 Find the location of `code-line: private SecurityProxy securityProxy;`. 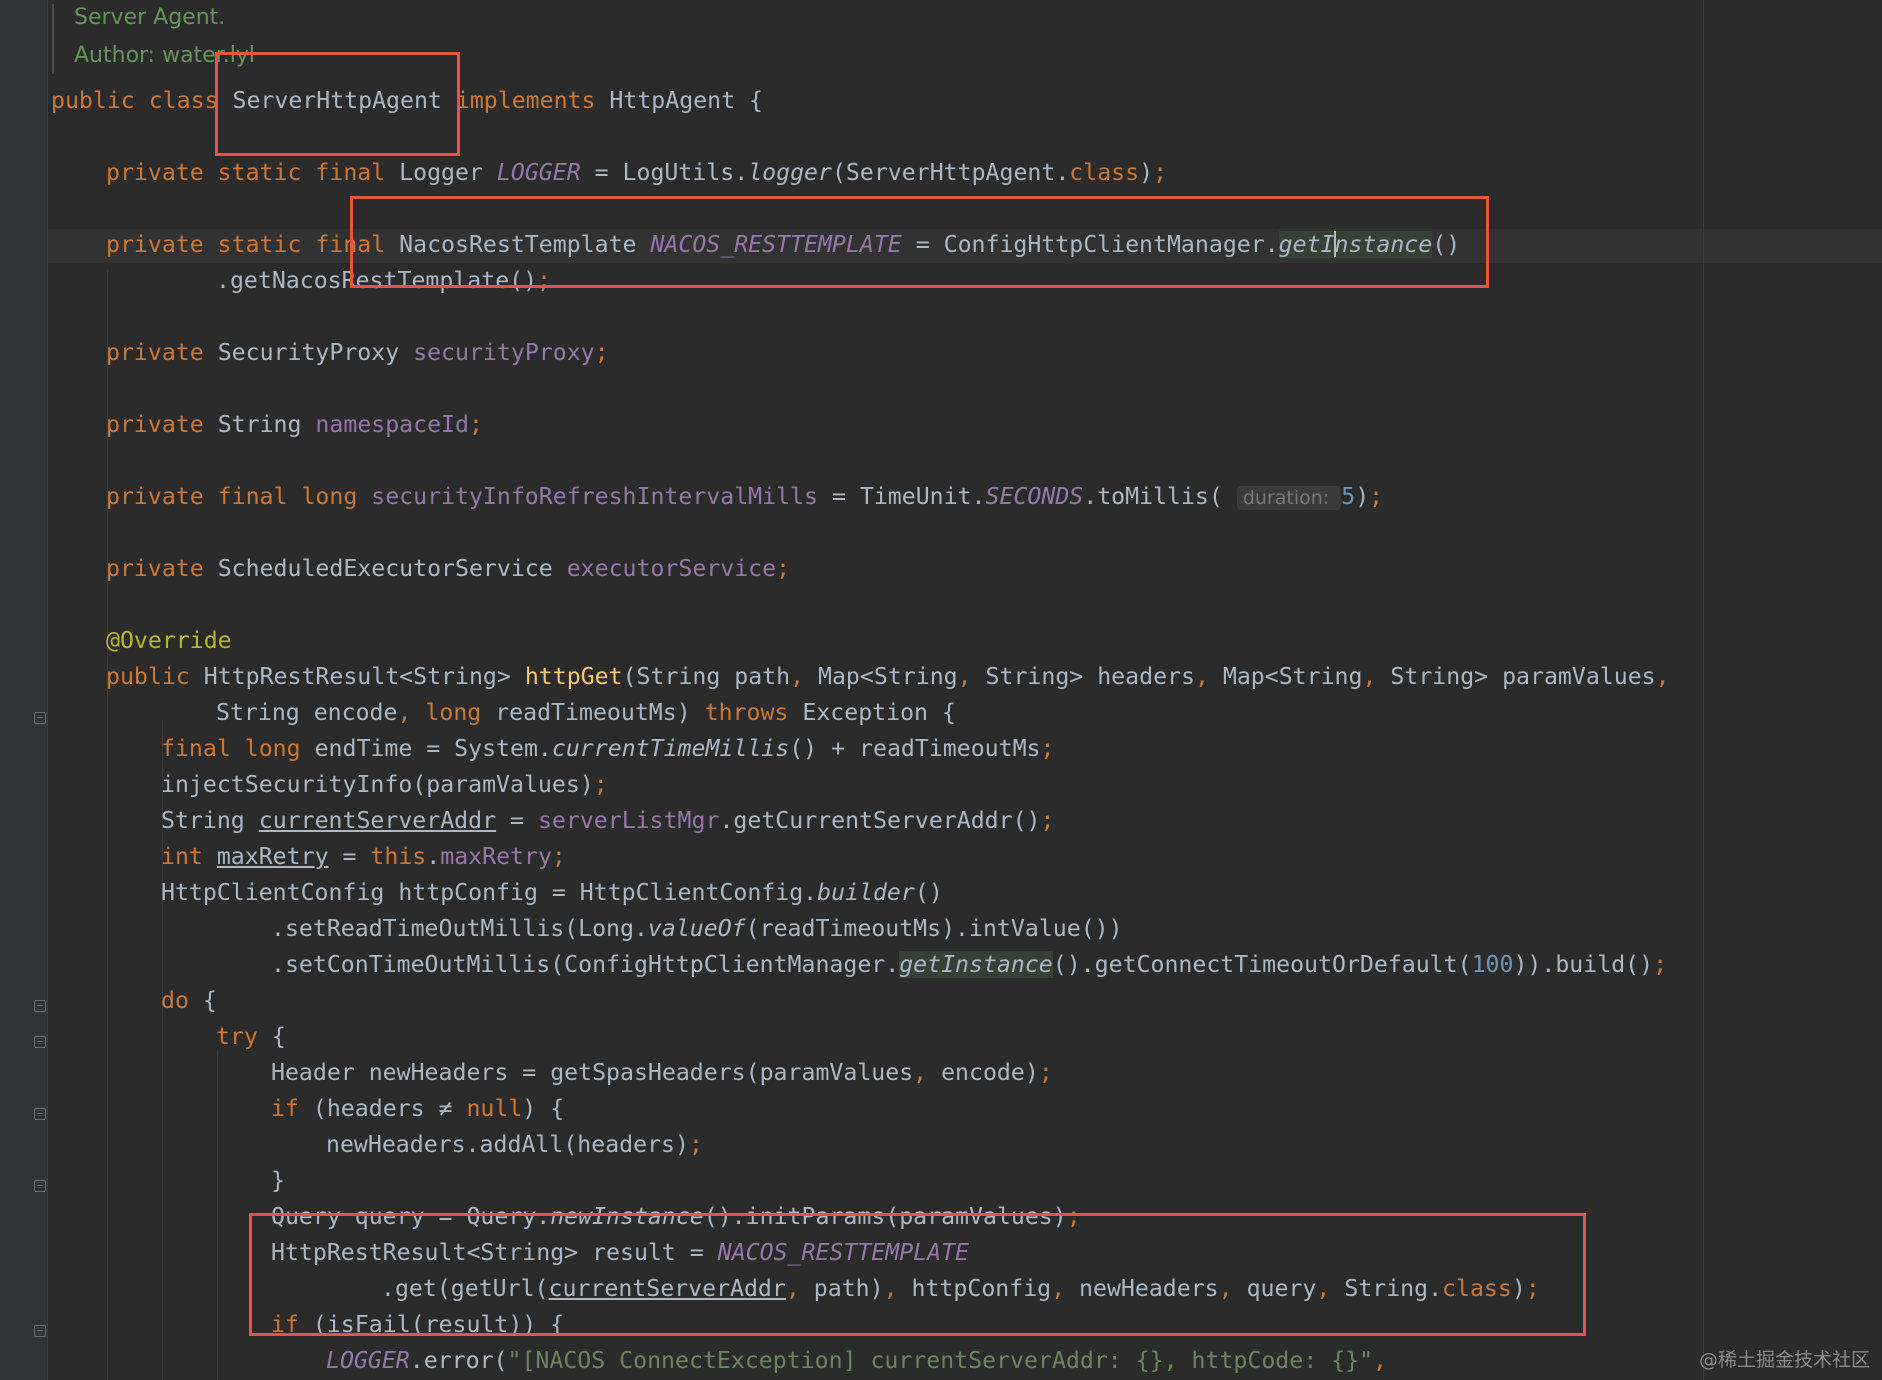

code-line: private SecurityProxy securityProxy; is located at coordinates (357, 353).